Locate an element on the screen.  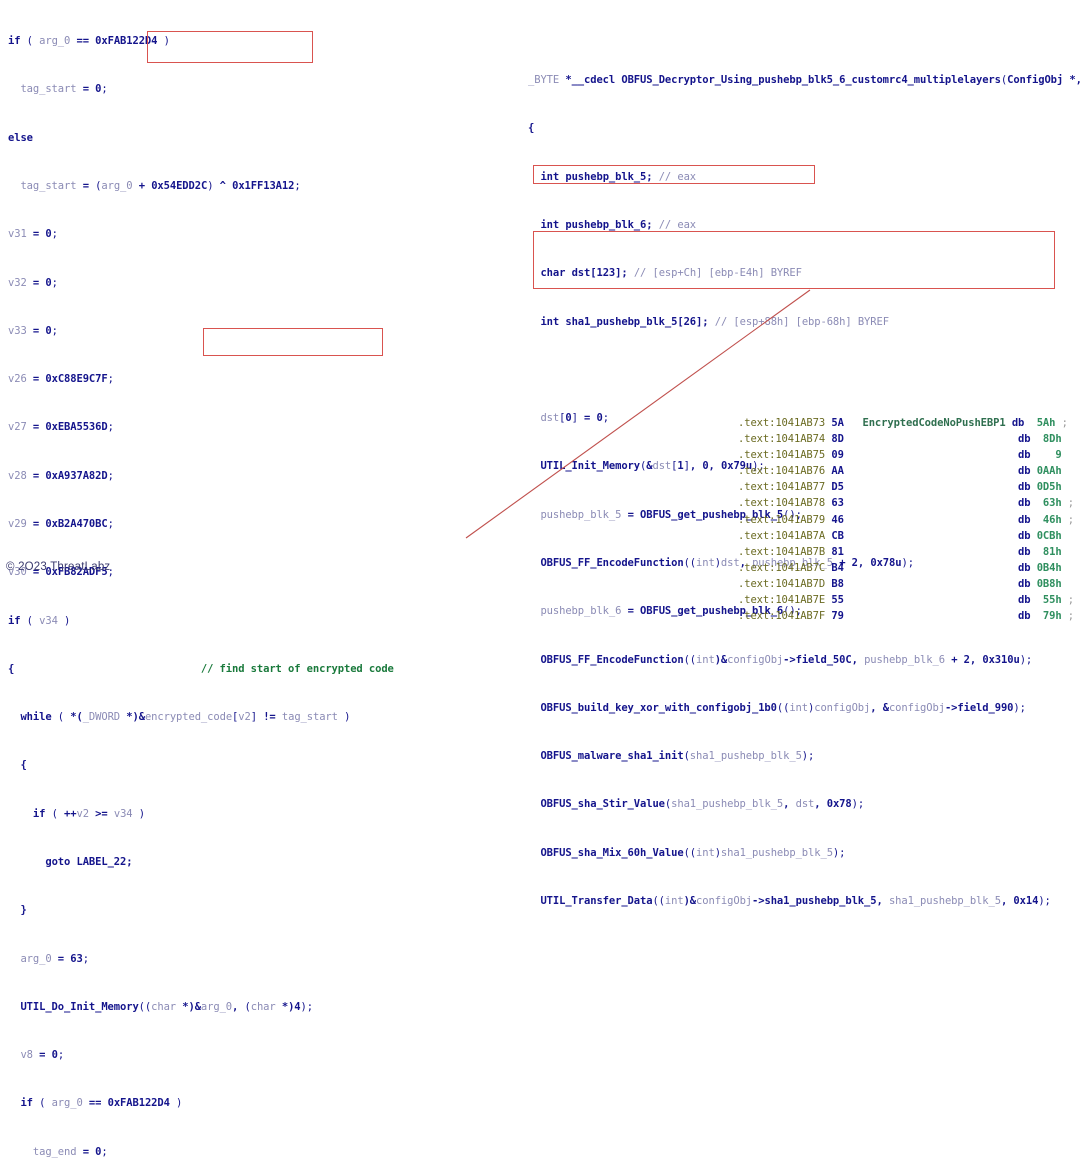
disassembly-row: .text:1041AB7C B4 db 0B4h is located at coordinates (909, 568).